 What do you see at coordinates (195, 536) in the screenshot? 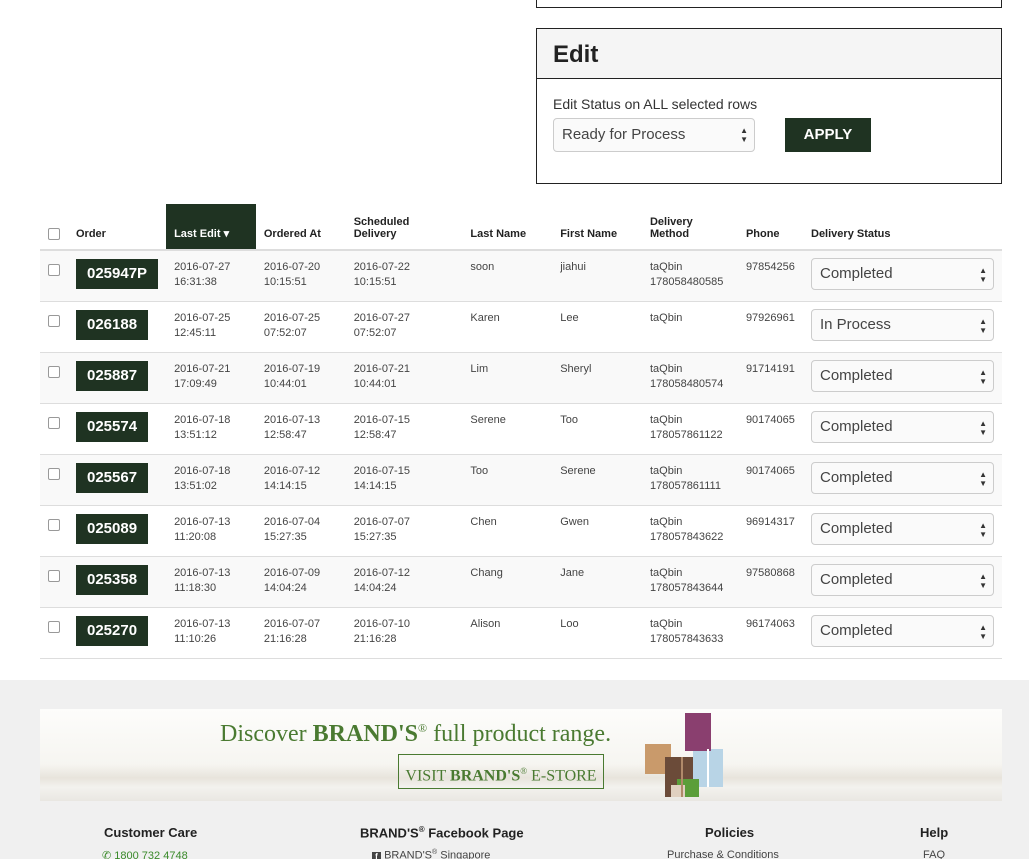
I see `last-edit-time: 11:20:08` at bounding box center [195, 536].